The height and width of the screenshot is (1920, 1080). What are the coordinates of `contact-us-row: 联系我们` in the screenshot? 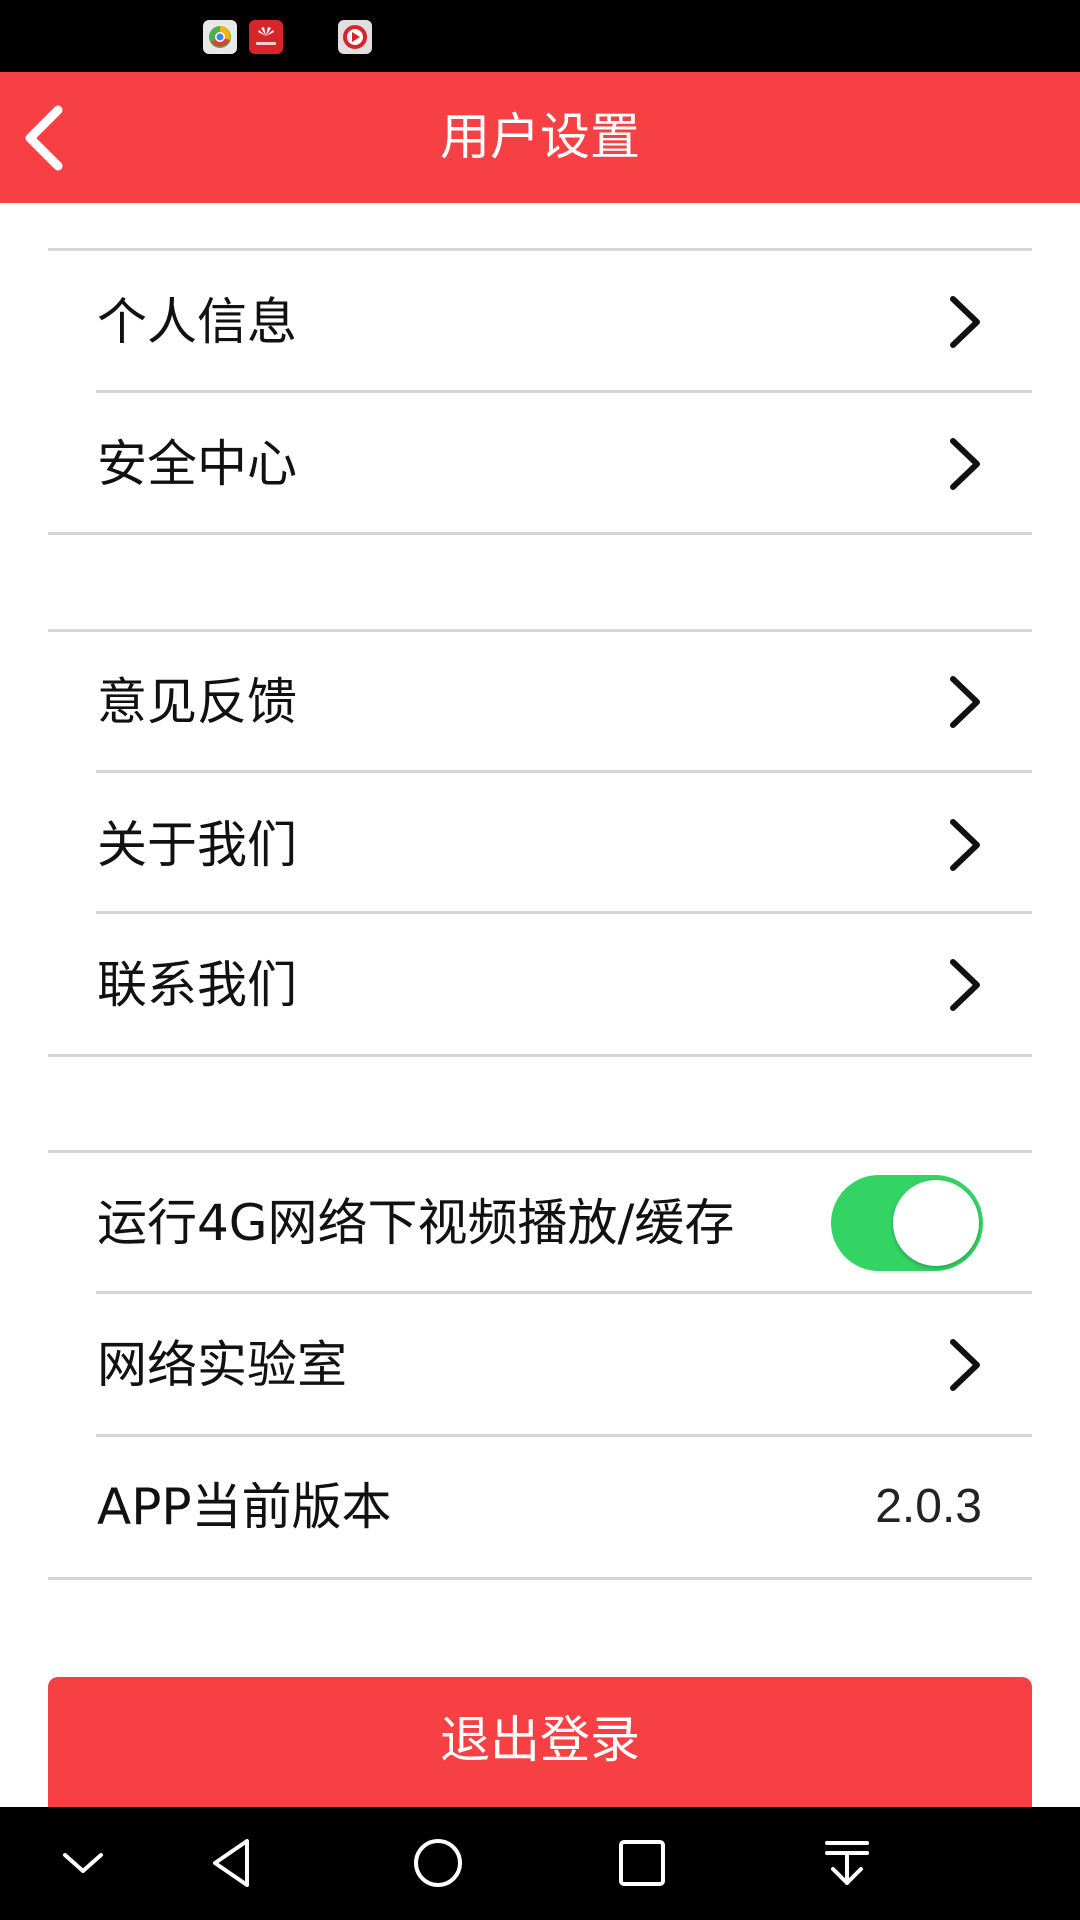 It's located at (540, 985).